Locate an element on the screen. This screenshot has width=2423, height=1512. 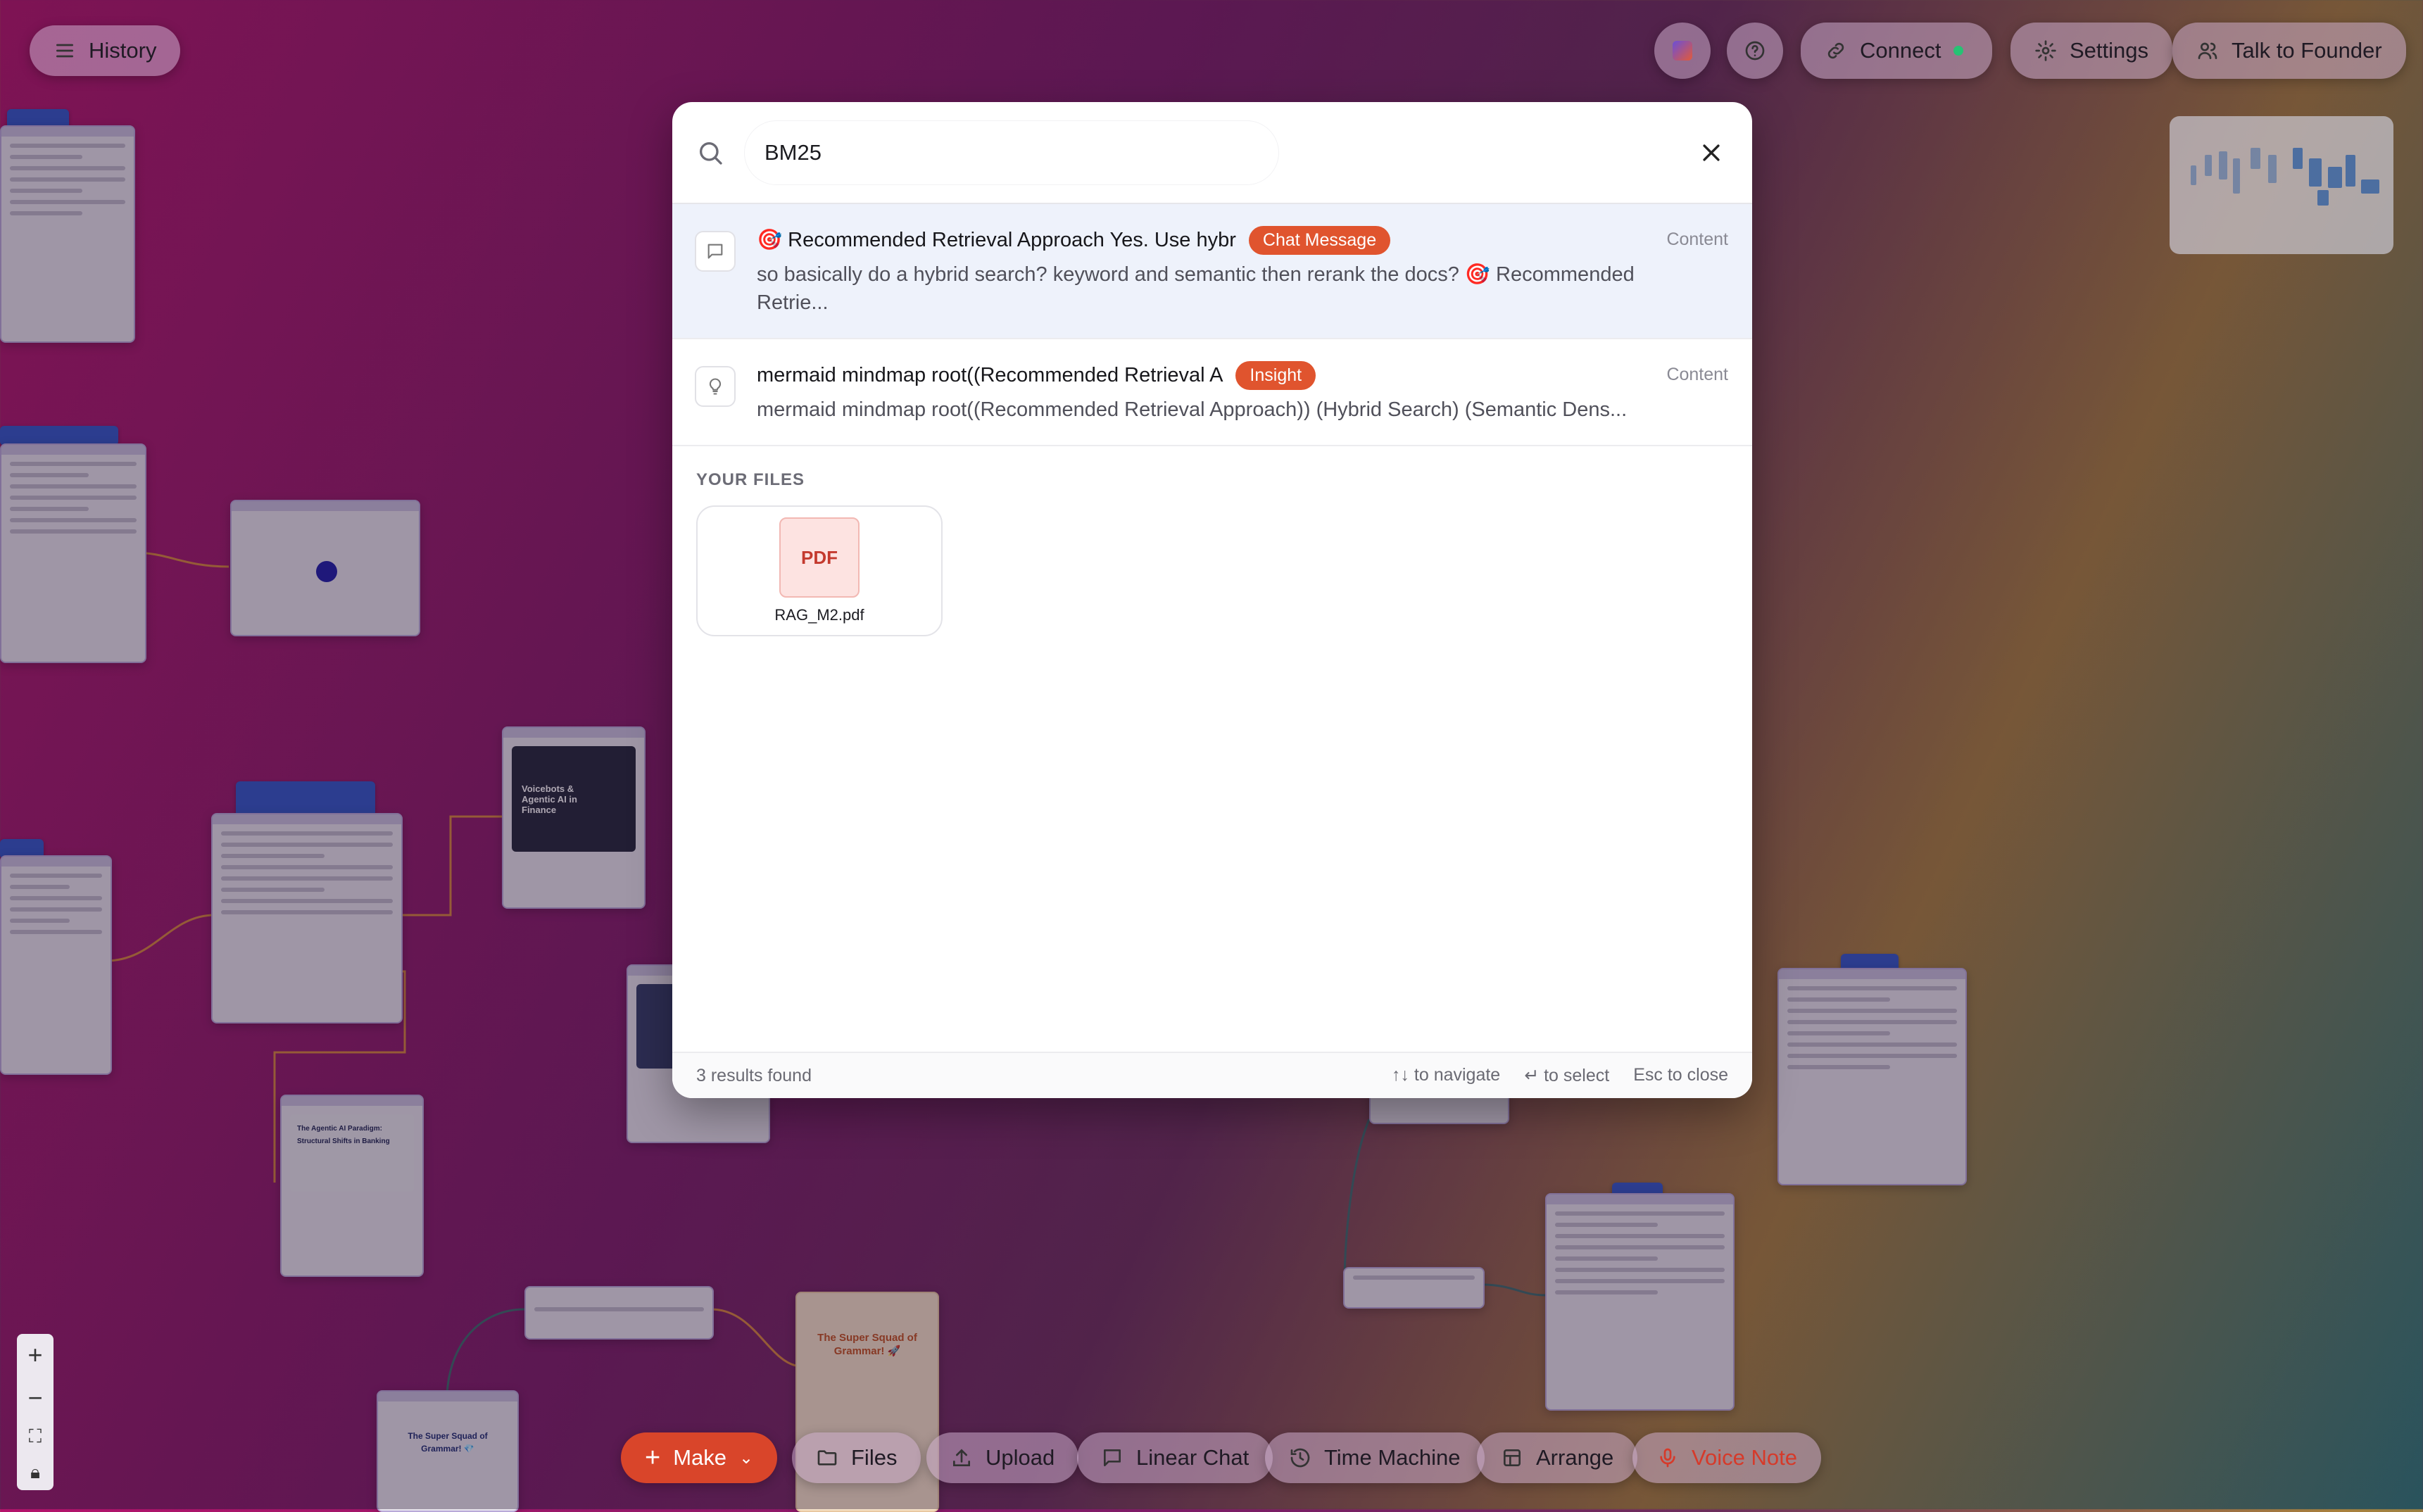
close-button is located at coordinates (1711, 152).